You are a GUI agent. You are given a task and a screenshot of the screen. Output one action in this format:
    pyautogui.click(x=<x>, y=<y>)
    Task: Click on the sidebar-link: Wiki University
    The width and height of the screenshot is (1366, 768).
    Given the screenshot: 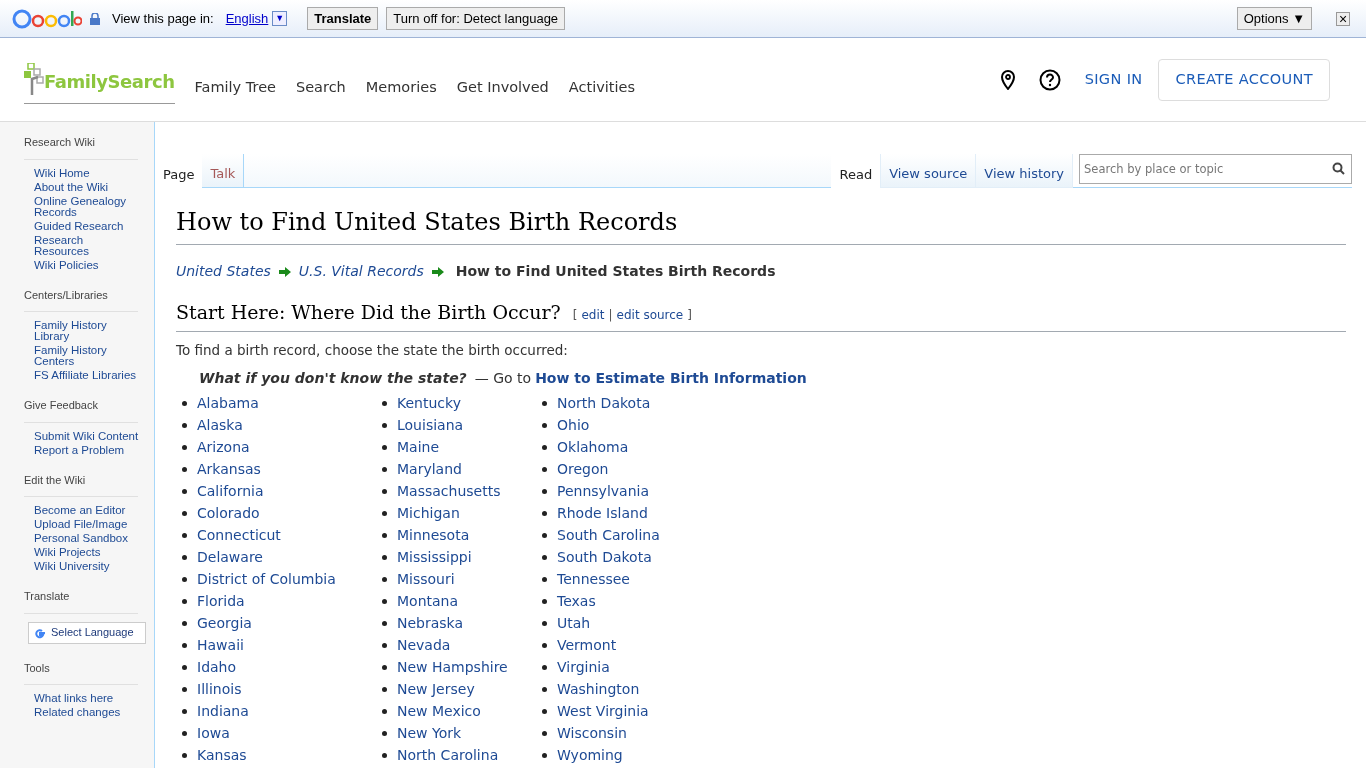 What is the action you would take?
    pyautogui.click(x=86, y=566)
    